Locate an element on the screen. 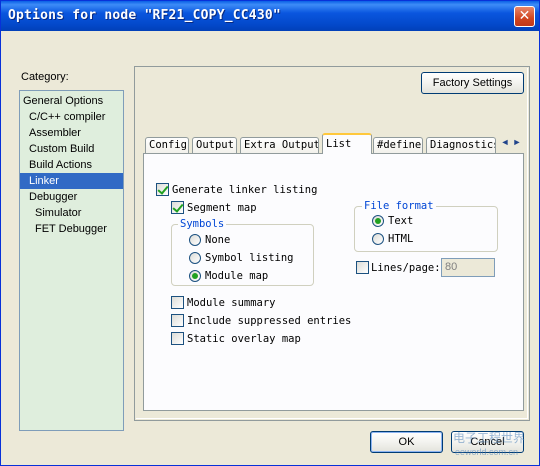 This screenshot has width=540, height=466. category-item-assembler: Assembler is located at coordinates (71, 133).